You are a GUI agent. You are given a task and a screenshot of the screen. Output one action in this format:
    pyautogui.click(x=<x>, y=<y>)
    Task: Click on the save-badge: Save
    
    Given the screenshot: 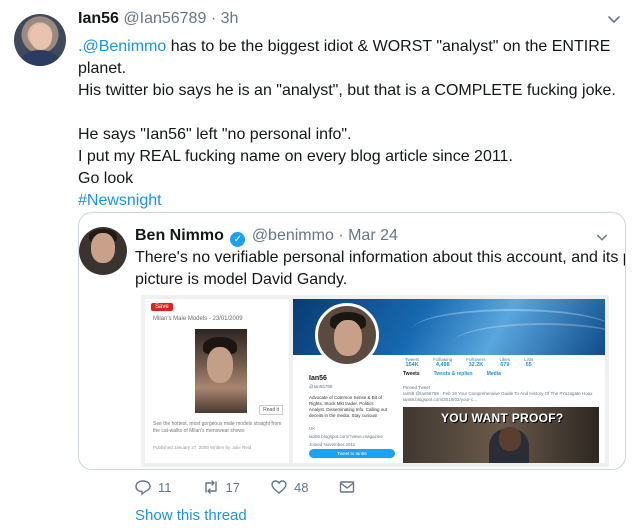 What is the action you would take?
    pyautogui.click(x=162, y=307)
    